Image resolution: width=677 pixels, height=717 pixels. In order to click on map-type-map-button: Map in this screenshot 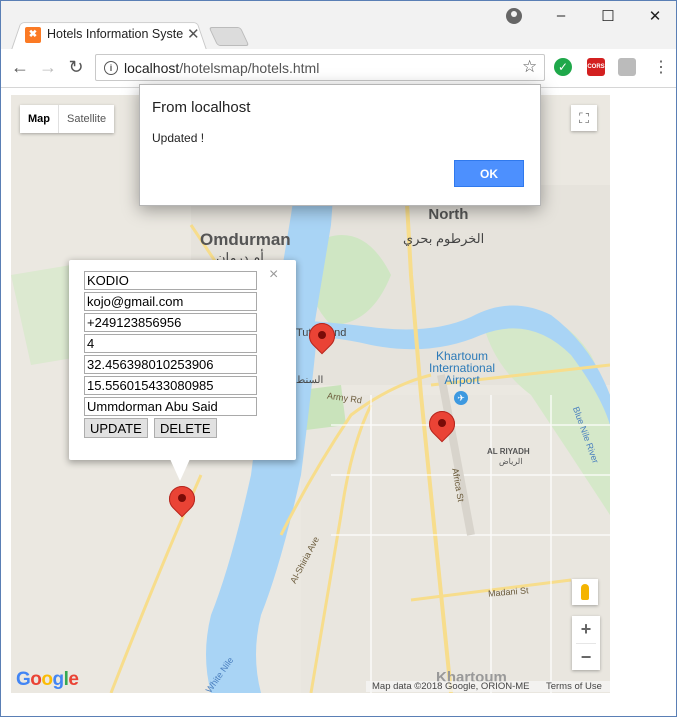, I will do `click(39, 119)`.